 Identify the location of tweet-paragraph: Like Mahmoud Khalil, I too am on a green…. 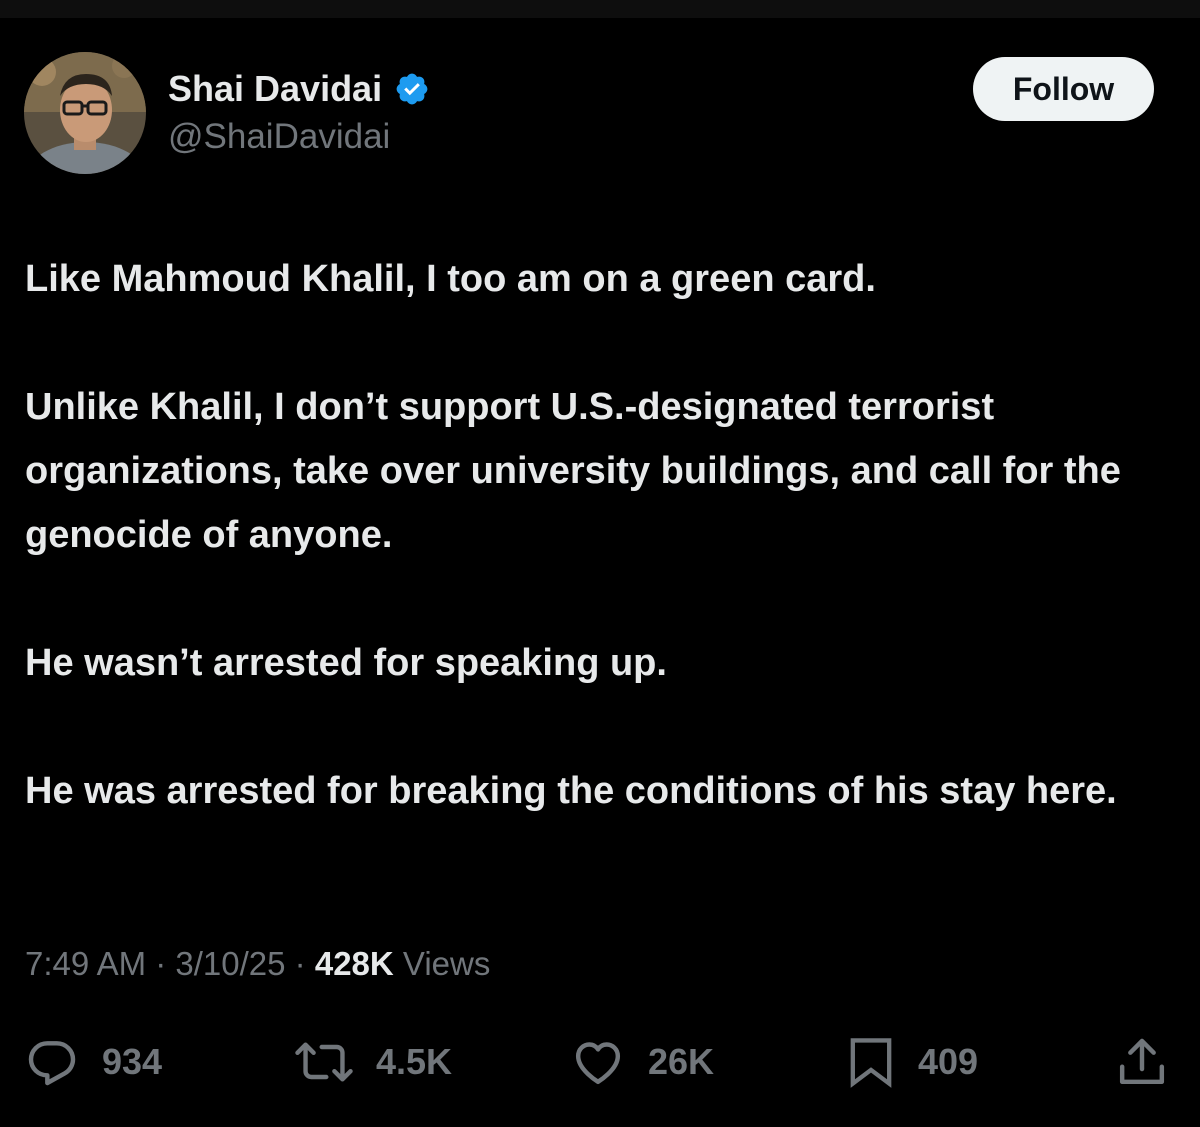
(450, 279).